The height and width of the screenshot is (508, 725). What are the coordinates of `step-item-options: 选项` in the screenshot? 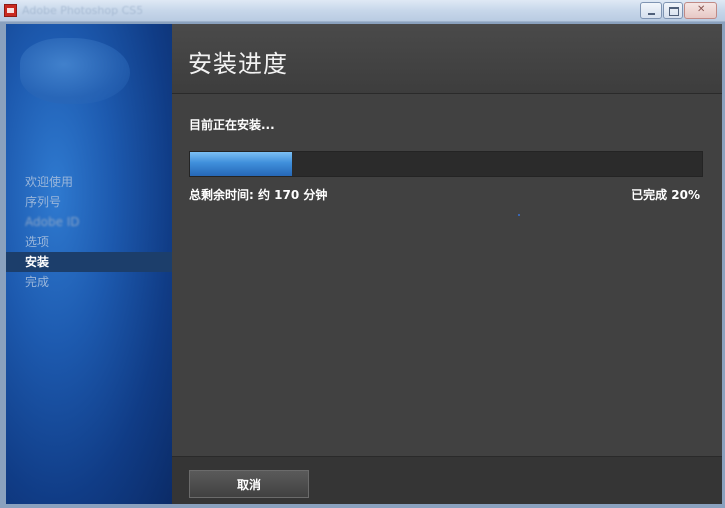 It's located at (37, 242).